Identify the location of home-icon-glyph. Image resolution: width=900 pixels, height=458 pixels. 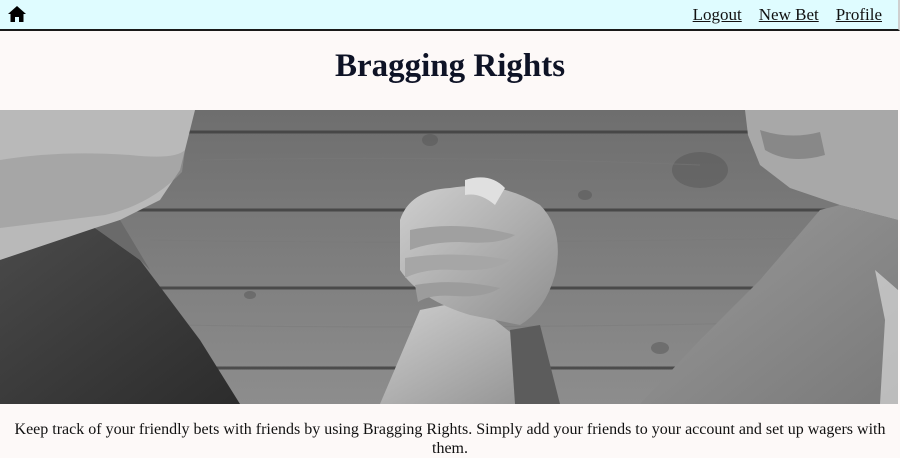
(17, 14).